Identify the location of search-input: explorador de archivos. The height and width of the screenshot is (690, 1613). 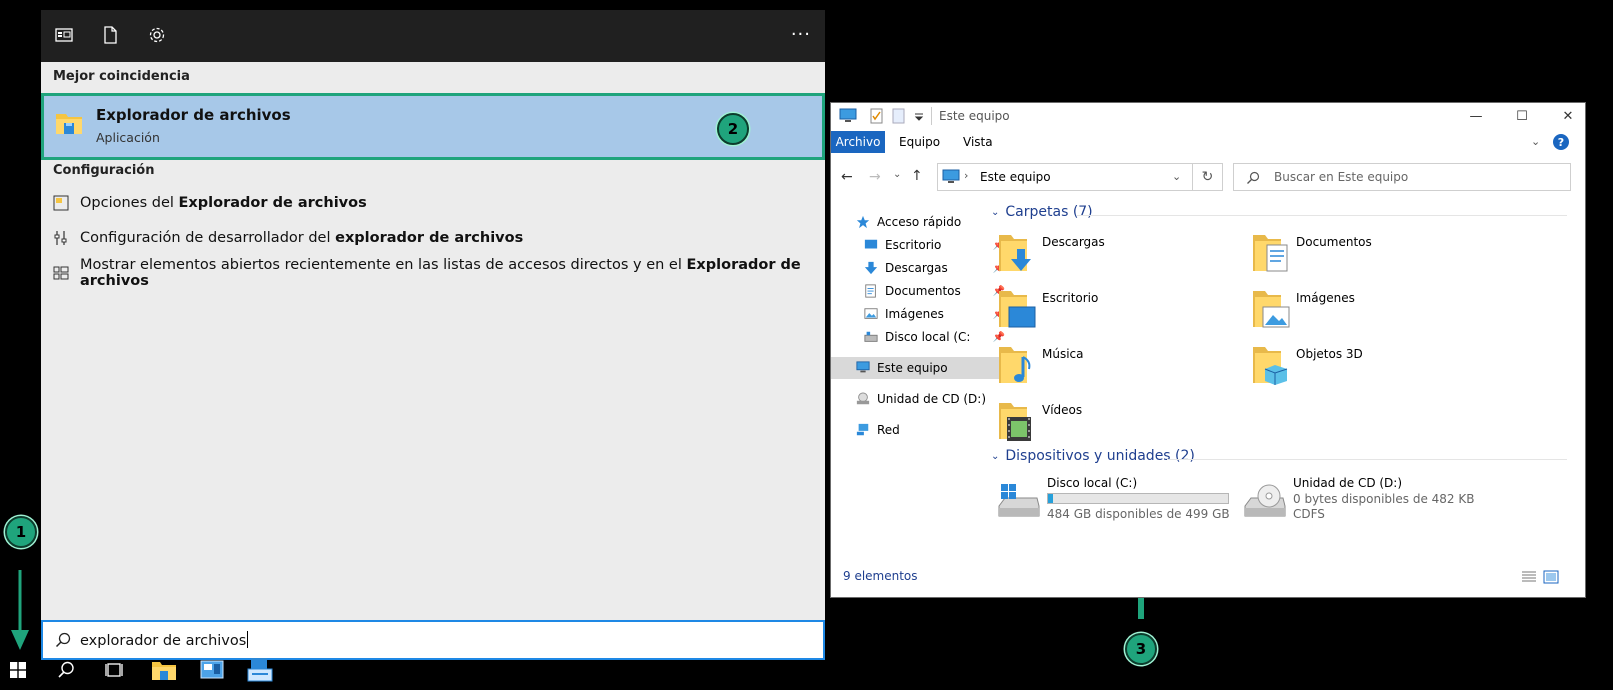
(164, 640).